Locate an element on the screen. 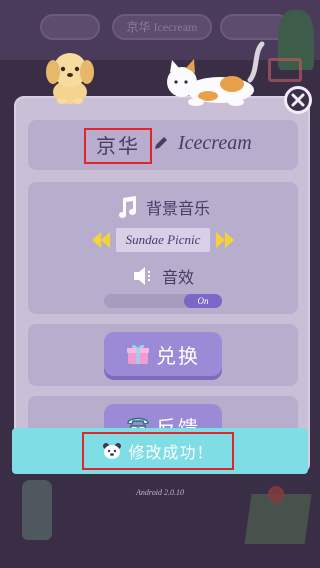  sfx-row: 音效 is located at coordinates (163, 276).